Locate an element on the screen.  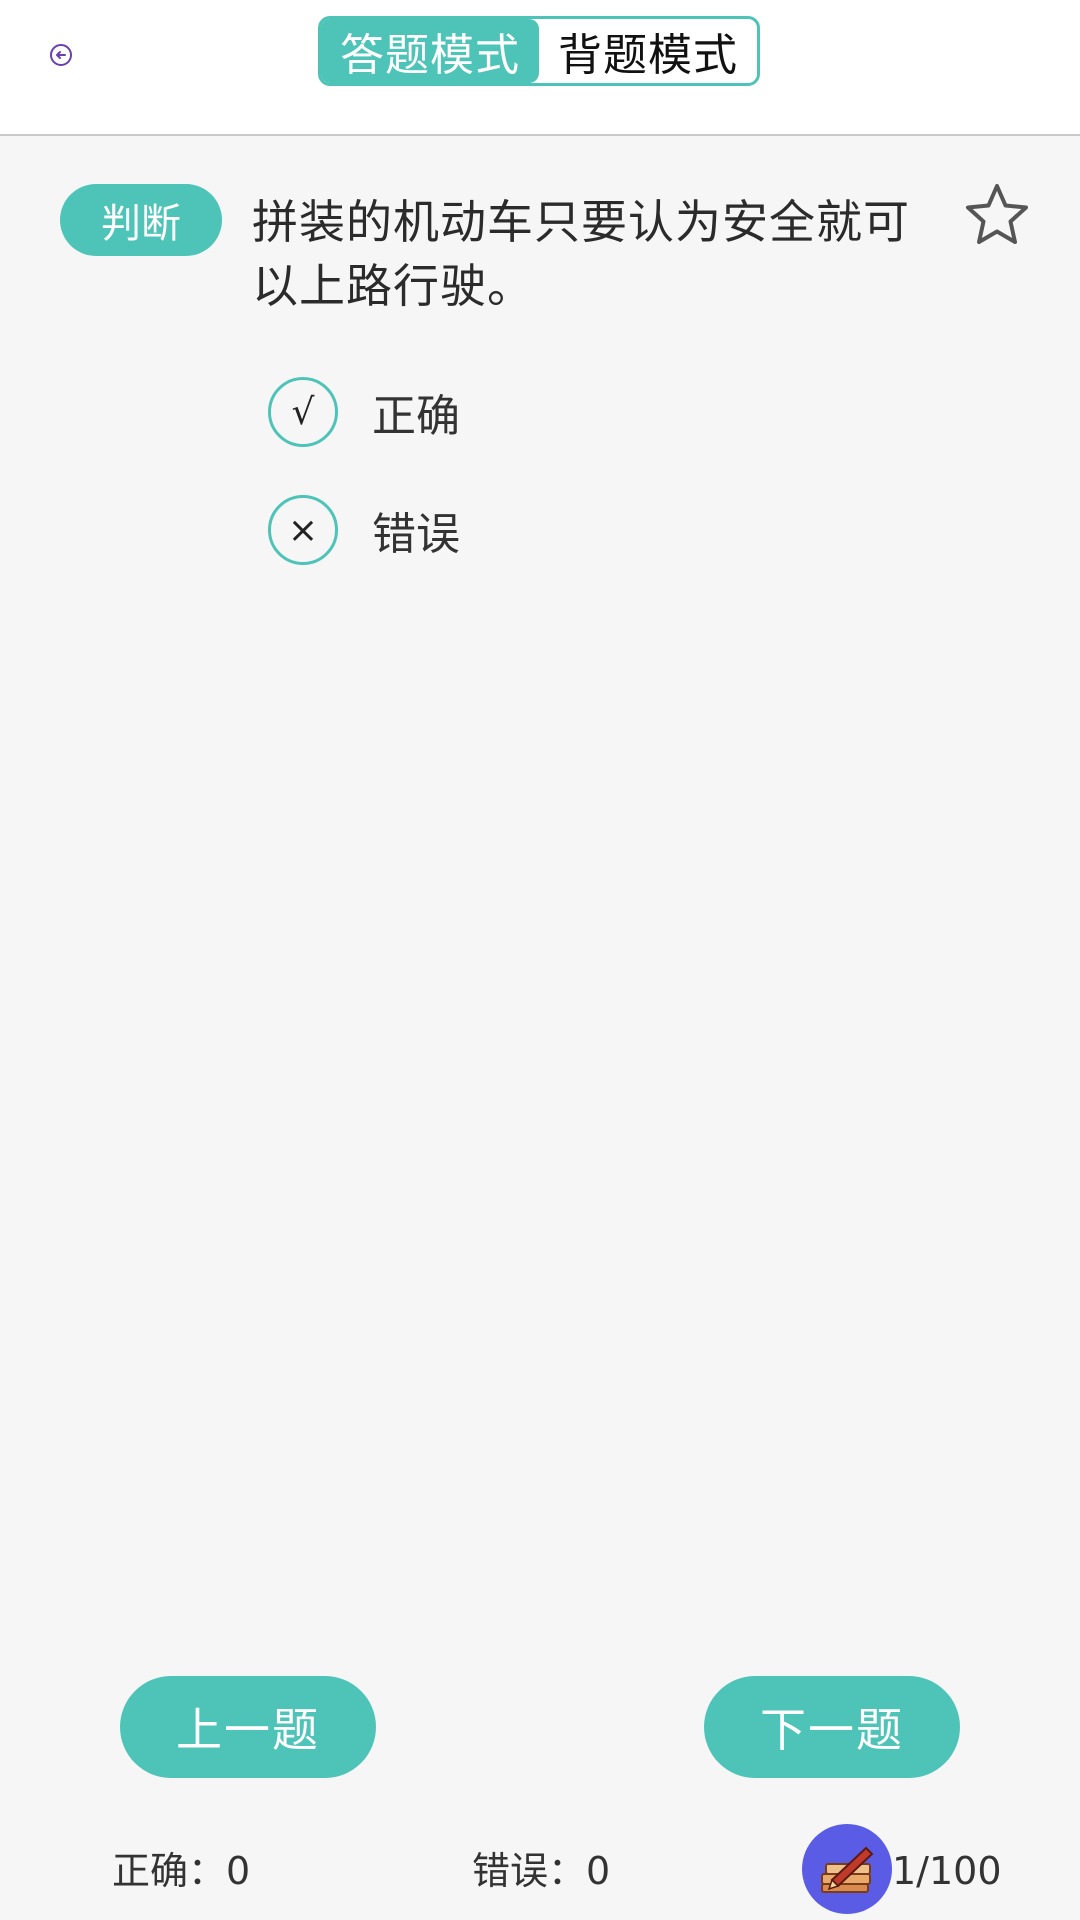
back-arrow-icon is located at coordinates (61, 55).